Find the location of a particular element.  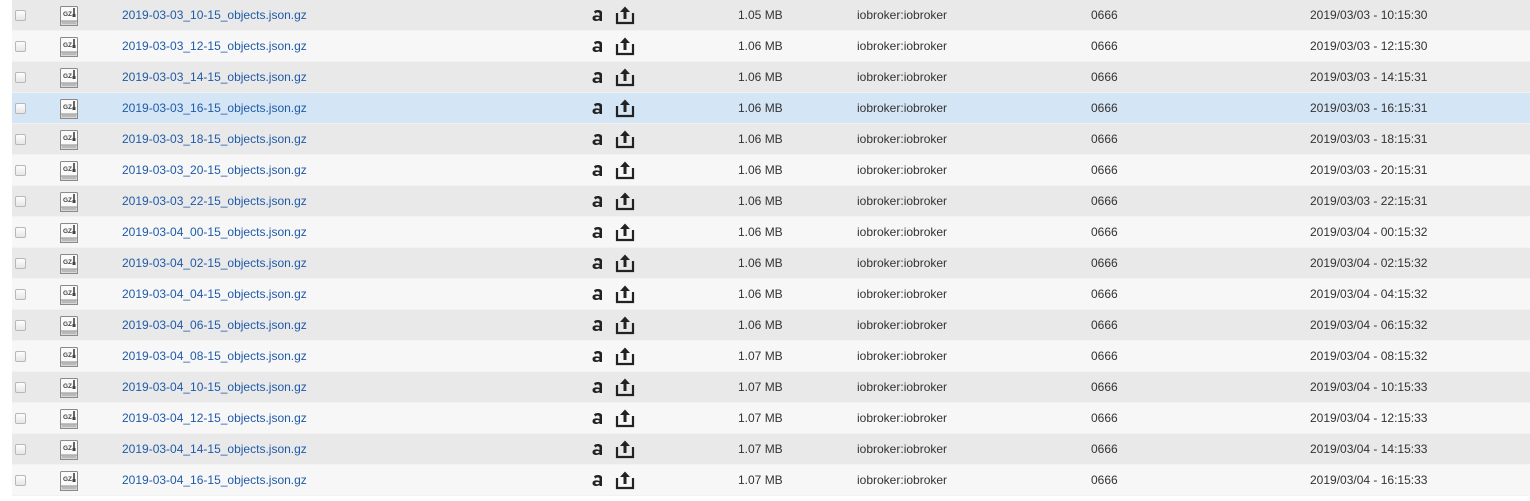

file-name-link: 2019-03-03_14-15_objects.json.gz is located at coordinates (214, 77).